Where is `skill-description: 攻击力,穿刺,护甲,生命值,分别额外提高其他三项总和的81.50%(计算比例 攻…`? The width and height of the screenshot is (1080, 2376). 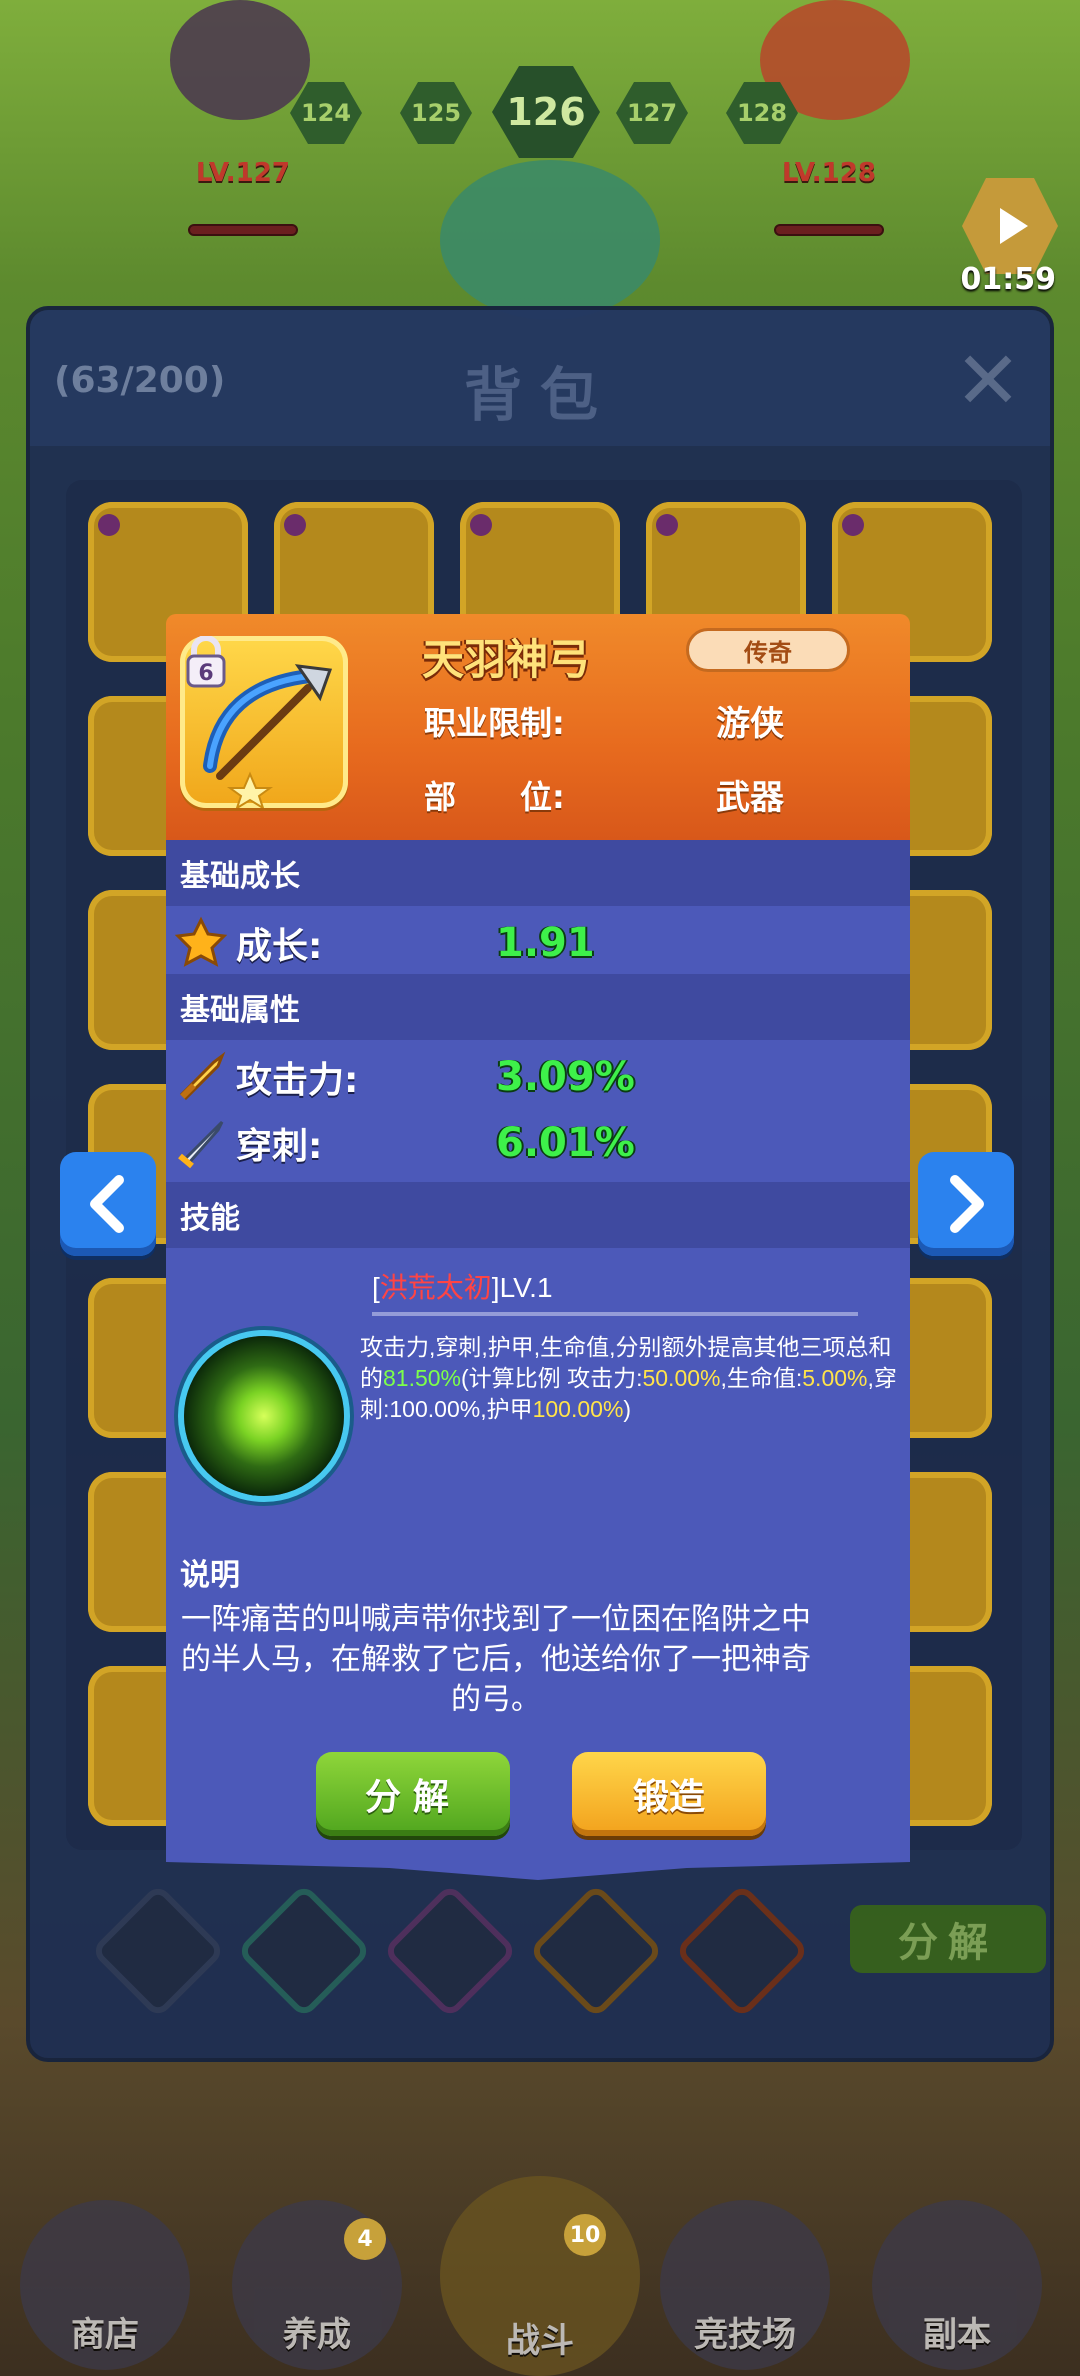
skill-description: 攻击力,穿刺,护甲,生命值,分别额外提高其他三项总和的81.50%(计算比例 攻… is located at coordinates (628, 1378).